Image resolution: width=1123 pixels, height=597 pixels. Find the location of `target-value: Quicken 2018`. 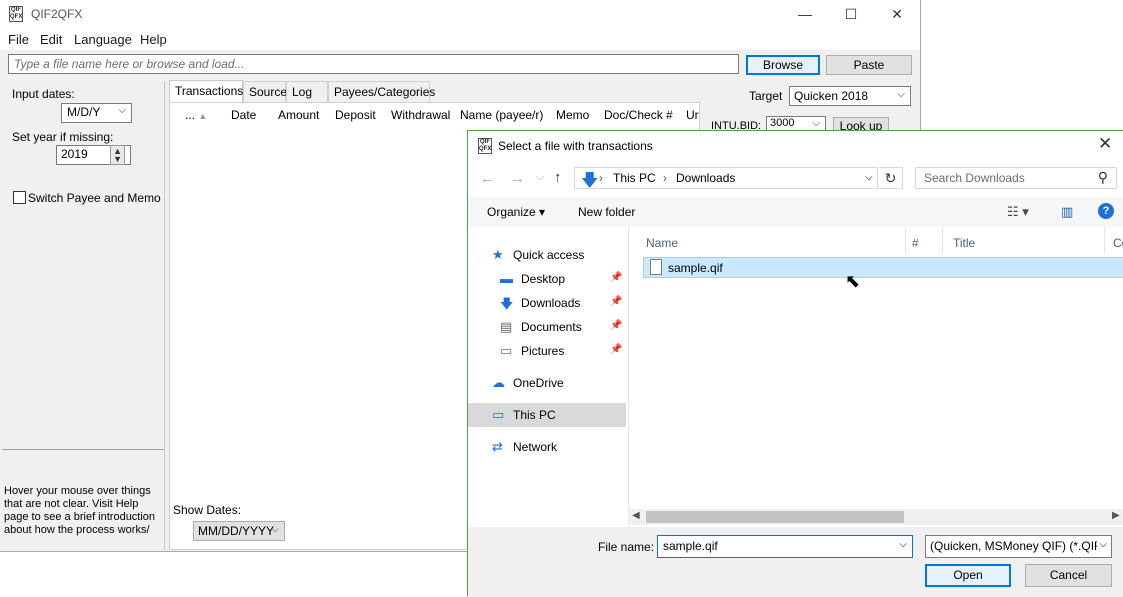

target-value: Quicken 2018 is located at coordinates (831, 96).